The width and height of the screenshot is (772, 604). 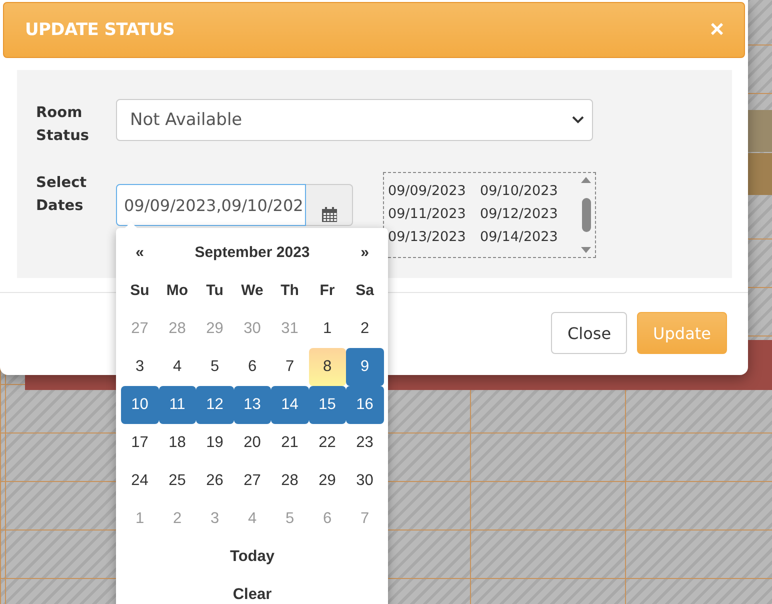 What do you see at coordinates (364, 291) in the screenshot?
I see `weekday-label: Sa` at bounding box center [364, 291].